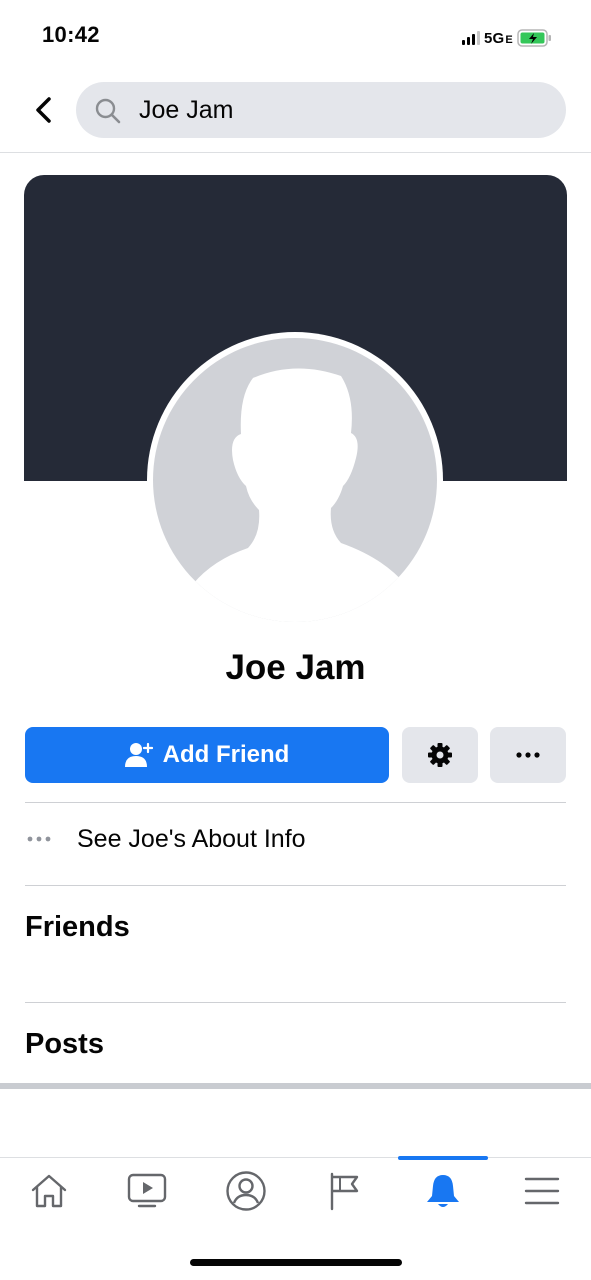 This screenshot has width=591, height=1280. What do you see at coordinates (138, 754) in the screenshot?
I see `add-friend-icon` at bounding box center [138, 754].